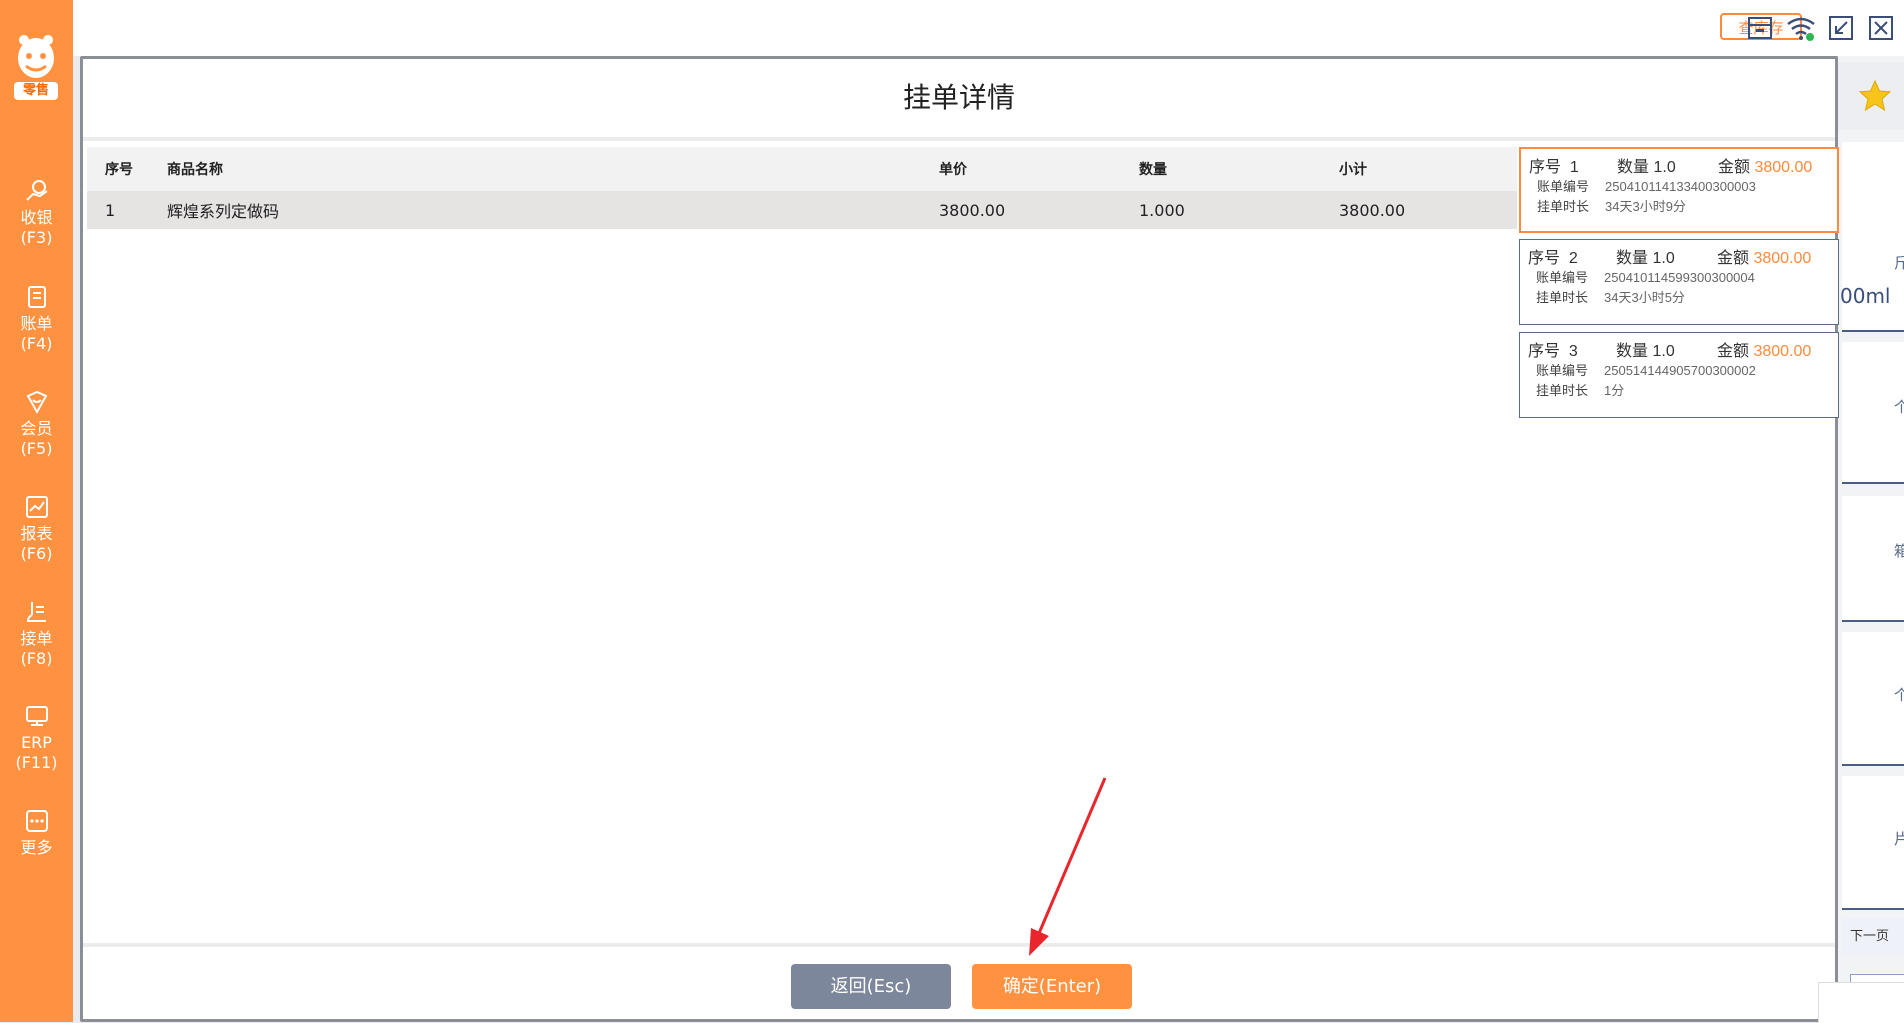 Image resolution: width=1904 pixels, height=1023 pixels. Describe the element at coordinates (1162, 210) in the screenshot. I see `row-qty: 1.000` at that location.